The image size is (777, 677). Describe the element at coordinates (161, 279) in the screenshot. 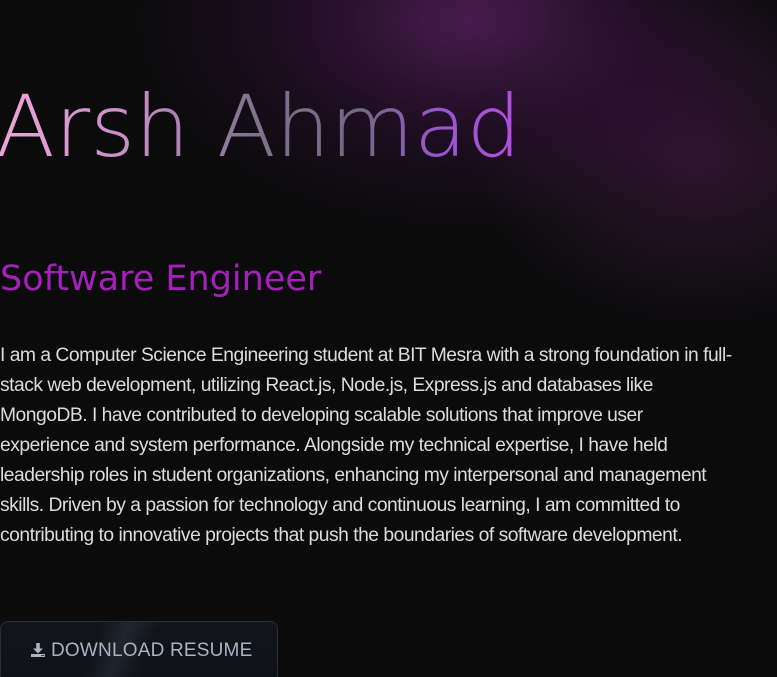

I see `hero-role: Software Engineer` at that location.